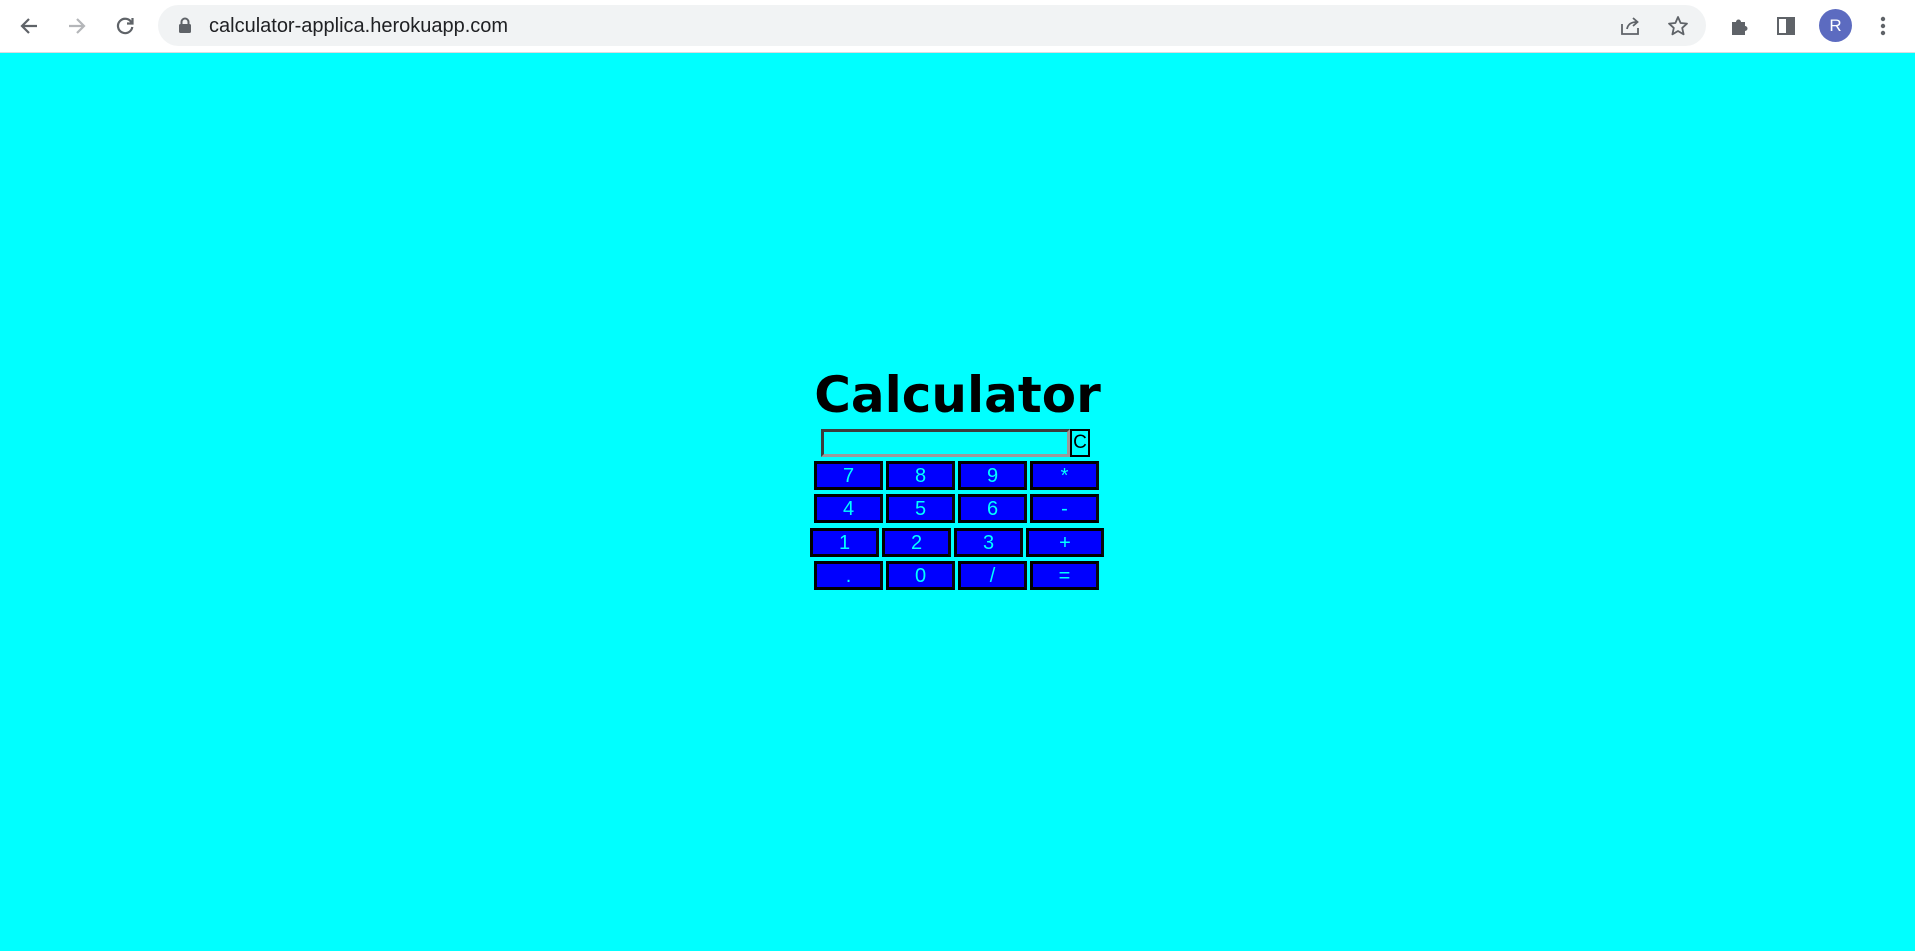 This screenshot has height=951, width=1915. I want to click on address-bar: calculator-applica.herokuapp.com, so click(932, 25).